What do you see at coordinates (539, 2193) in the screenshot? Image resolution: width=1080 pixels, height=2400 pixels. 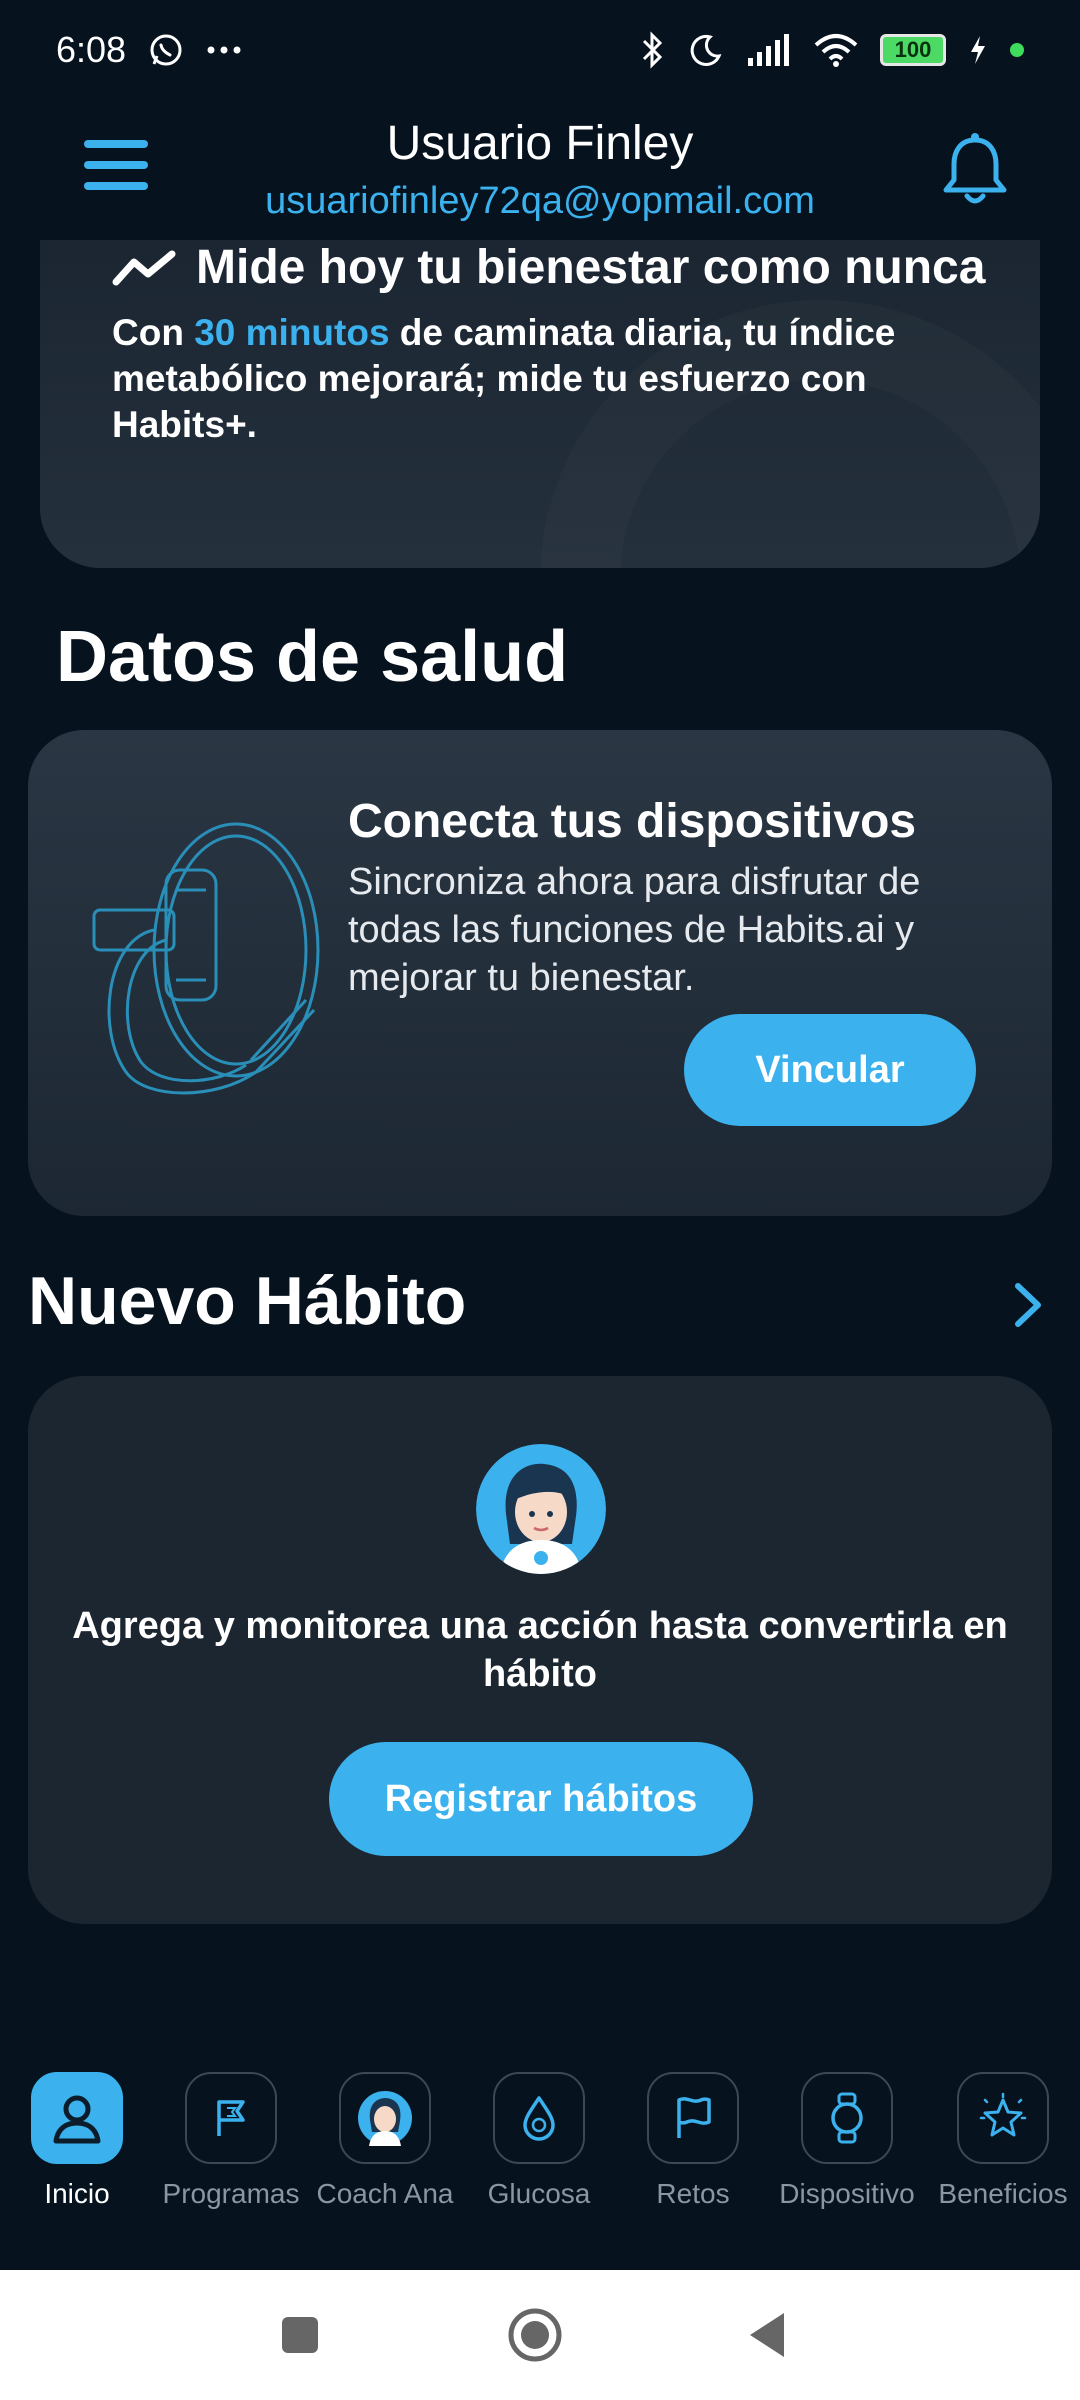 I see `nav-label-glucosa: Glucosa` at bounding box center [539, 2193].